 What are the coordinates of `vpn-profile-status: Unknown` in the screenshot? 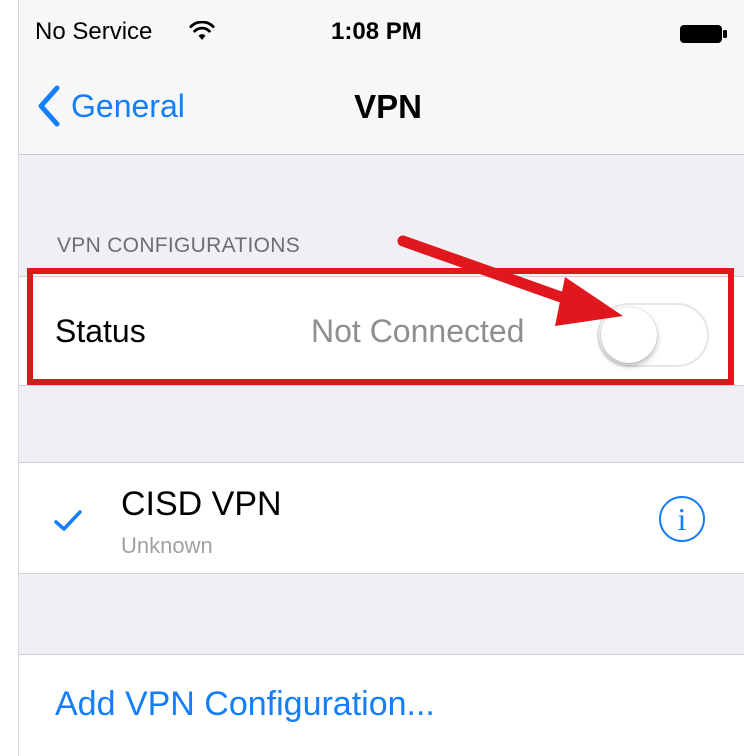 It's located at (167, 545).